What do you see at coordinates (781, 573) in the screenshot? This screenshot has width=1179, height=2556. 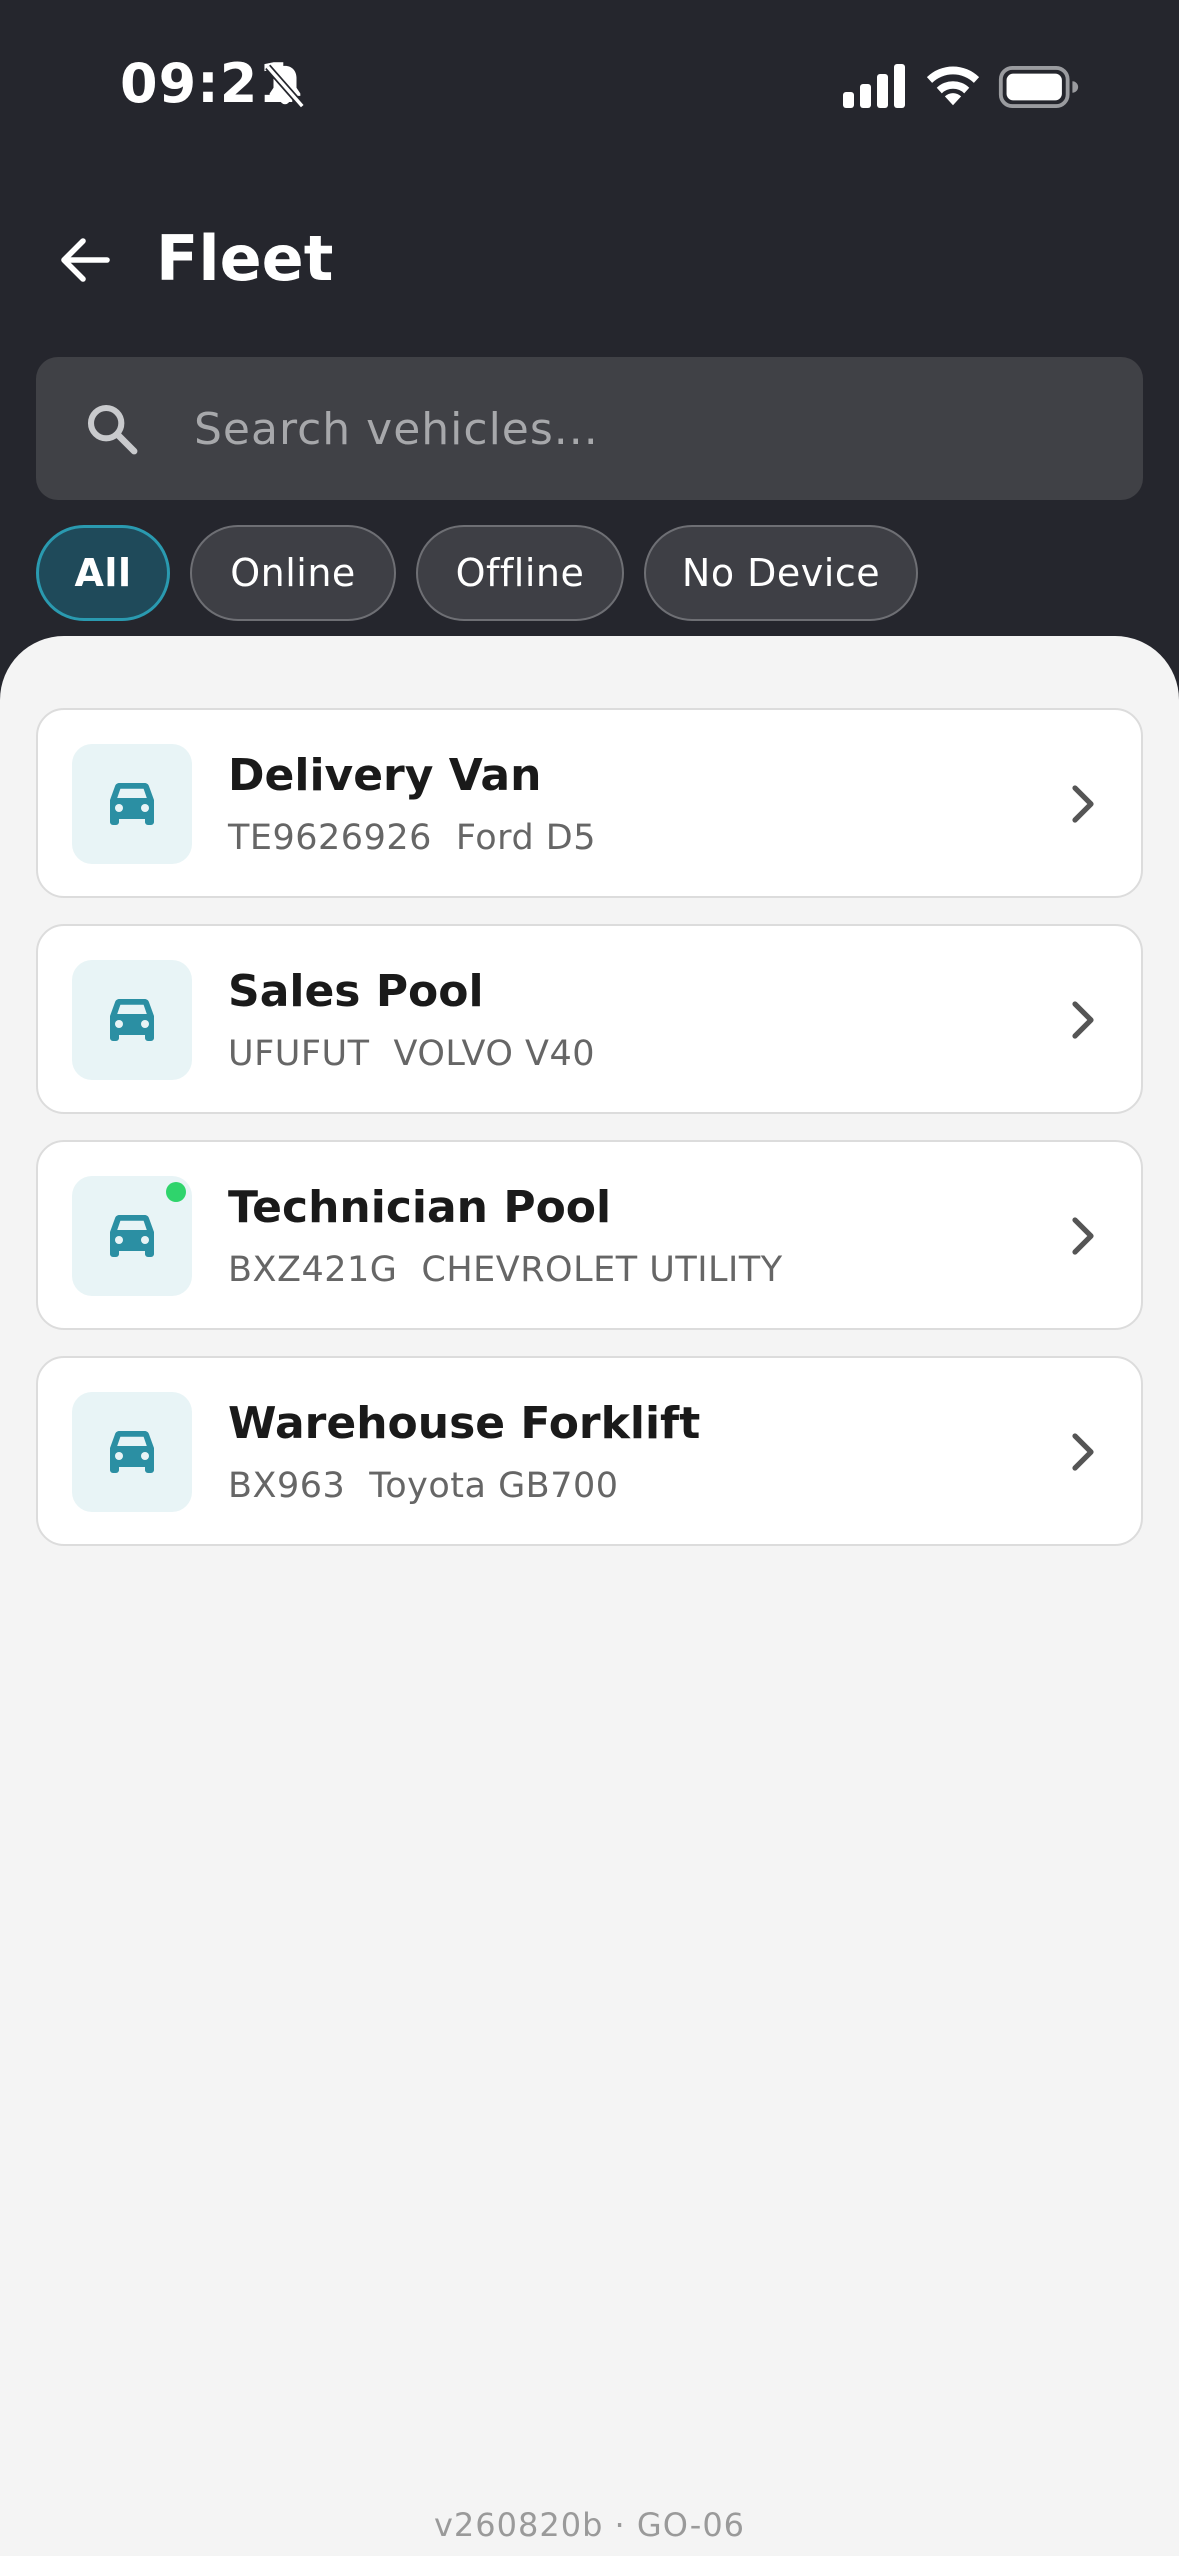 I see `filter-chip-no-device: No Device` at bounding box center [781, 573].